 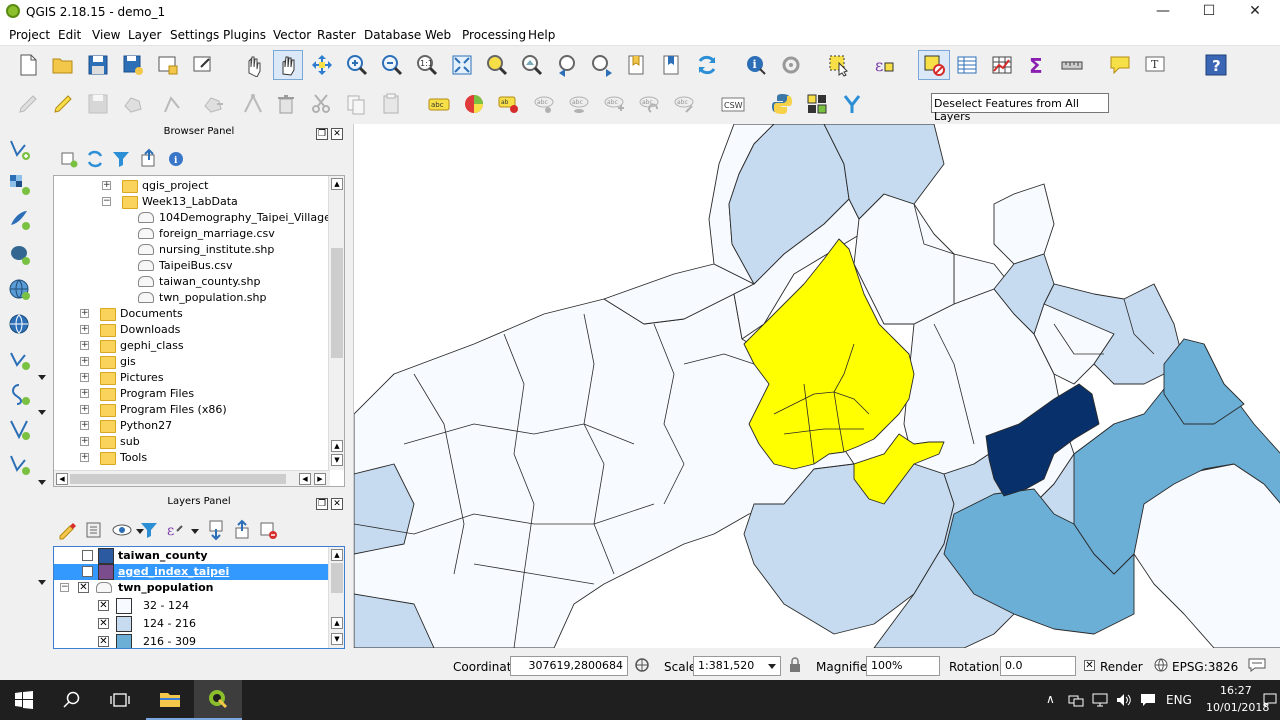 What do you see at coordinates (87, 555) in the screenshot?
I see `layer-visibility-checkbox` at bounding box center [87, 555].